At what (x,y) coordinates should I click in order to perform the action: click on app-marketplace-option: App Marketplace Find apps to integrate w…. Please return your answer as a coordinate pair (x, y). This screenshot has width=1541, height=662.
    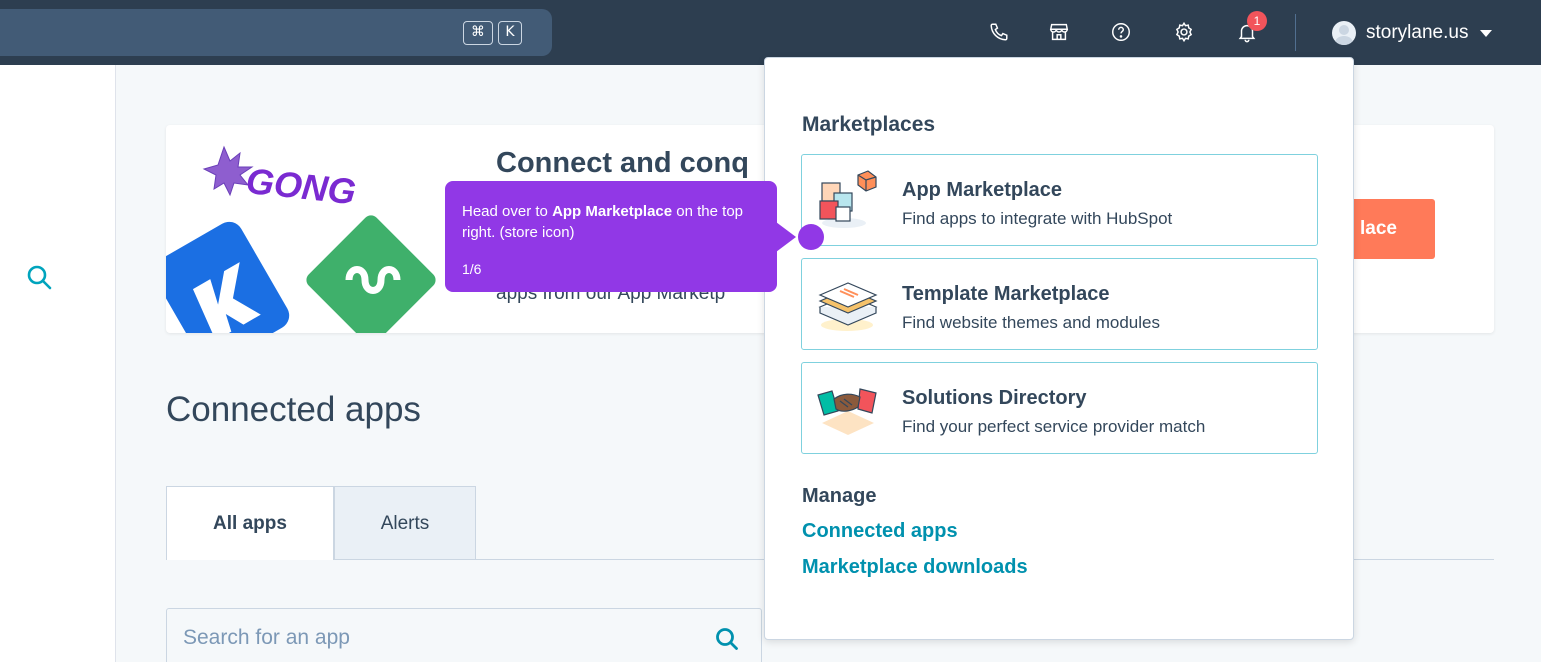
    Looking at the image, I should click on (1059, 200).